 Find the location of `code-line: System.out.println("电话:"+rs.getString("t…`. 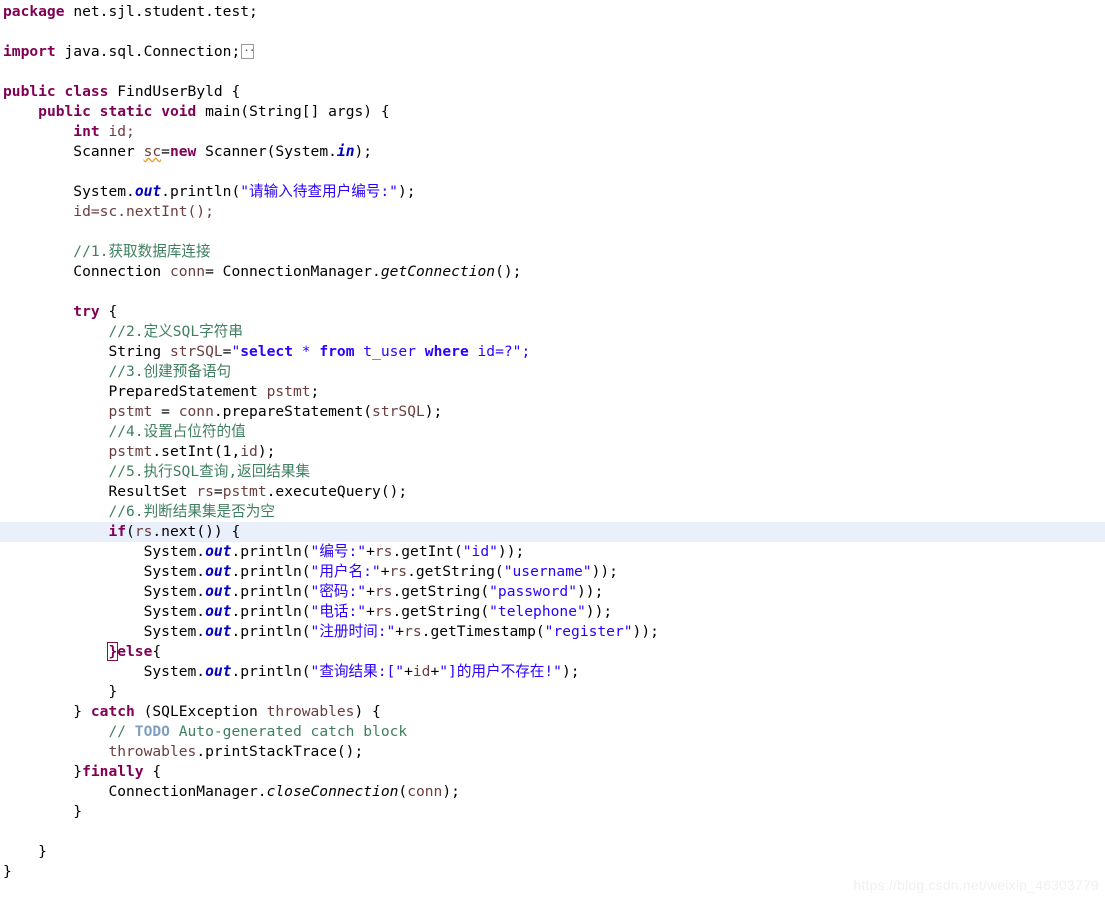

code-line: System.out.println("电话:"+rs.getString("t… is located at coordinates (552, 612).